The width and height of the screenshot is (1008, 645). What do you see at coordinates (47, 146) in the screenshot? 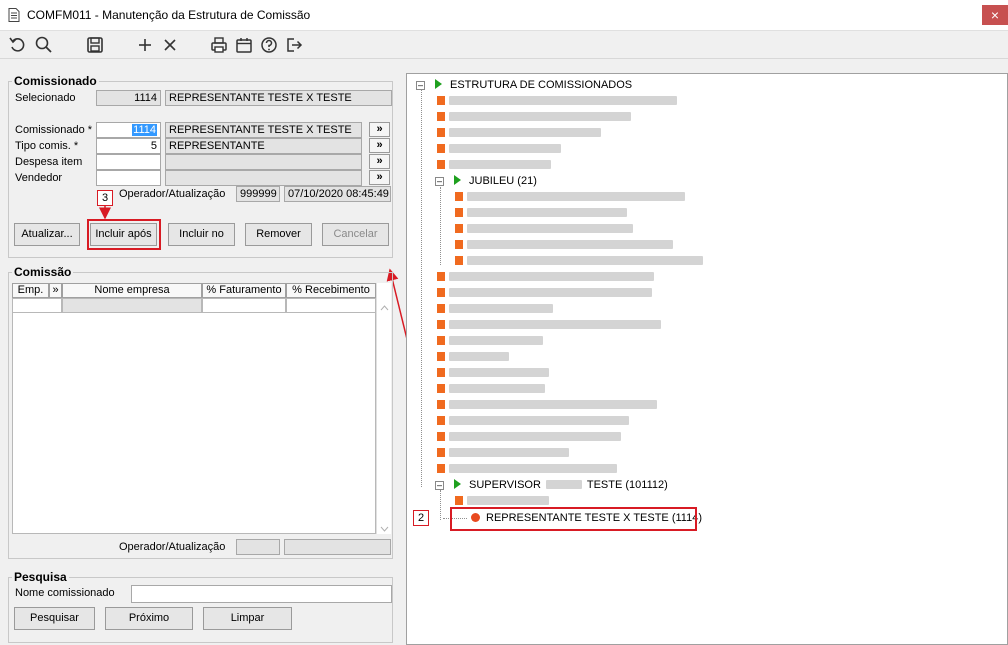
I see `tipo-comis-label: Tipo comis. *` at bounding box center [47, 146].